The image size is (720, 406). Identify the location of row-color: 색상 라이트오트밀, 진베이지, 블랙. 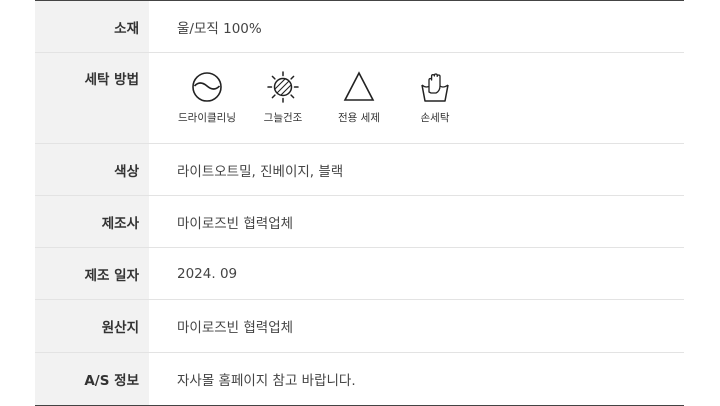
(359, 170).